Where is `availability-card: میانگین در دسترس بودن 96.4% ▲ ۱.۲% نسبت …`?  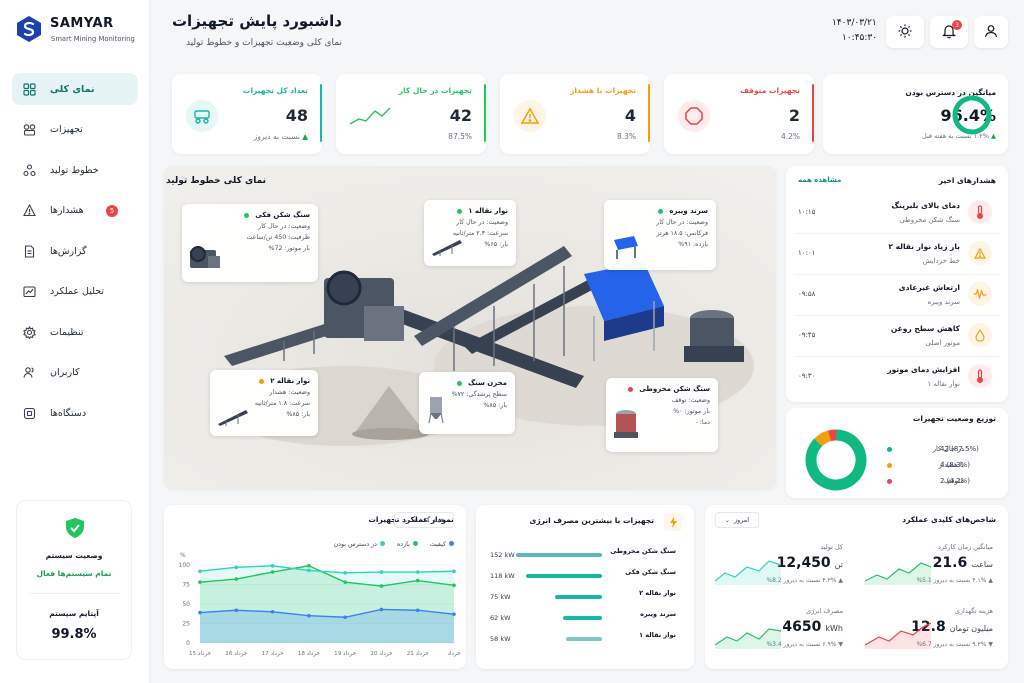 availability-card: میانگین در دسترس بودن 96.4% ▲ ۱.۲% نسبت … is located at coordinates (915, 114).